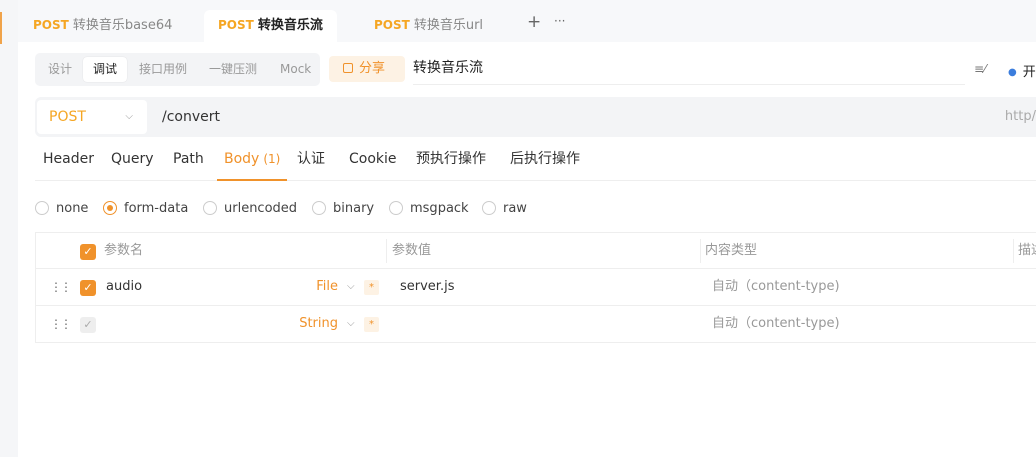 The height and width of the screenshot is (457, 1036). I want to click on radio-msgpack: msgpack, so click(429, 209).